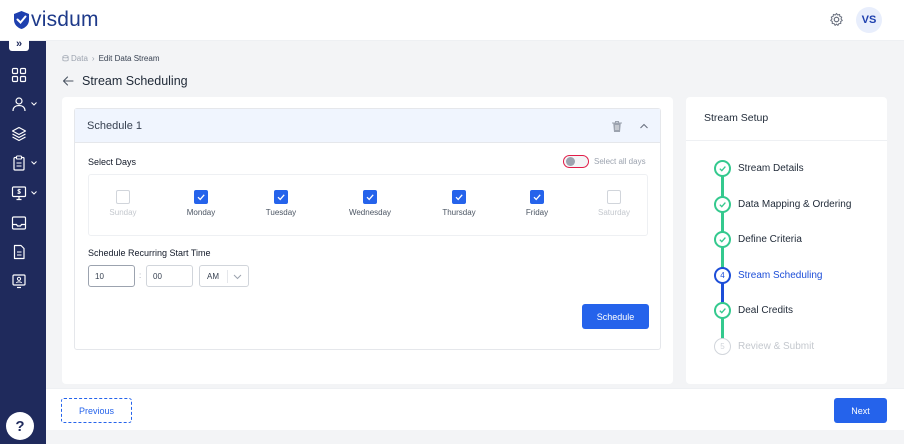 This screenshot has height=444, width=904. I want to click on logo-text: visdum, so click(65, 19).